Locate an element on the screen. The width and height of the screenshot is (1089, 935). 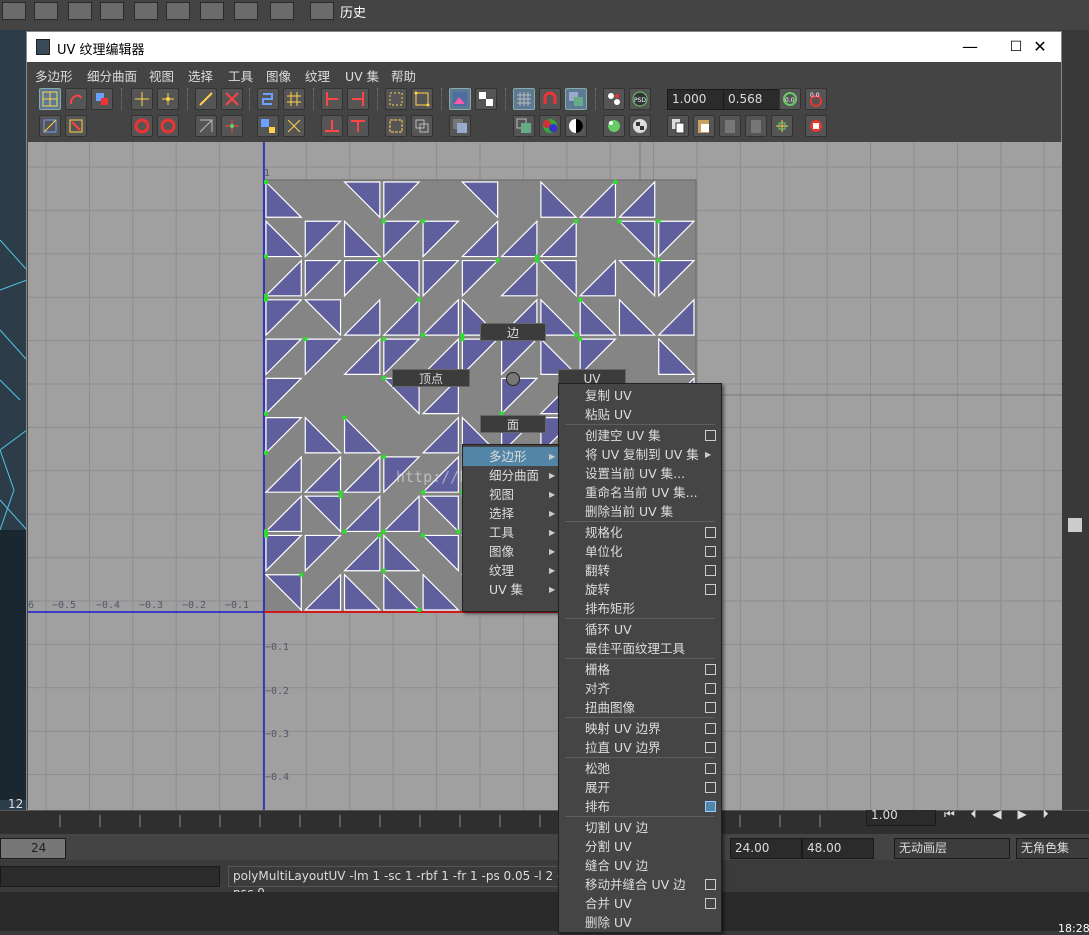
submenu-item: 缝合 UV 边 is located at coordinates (639, 865).